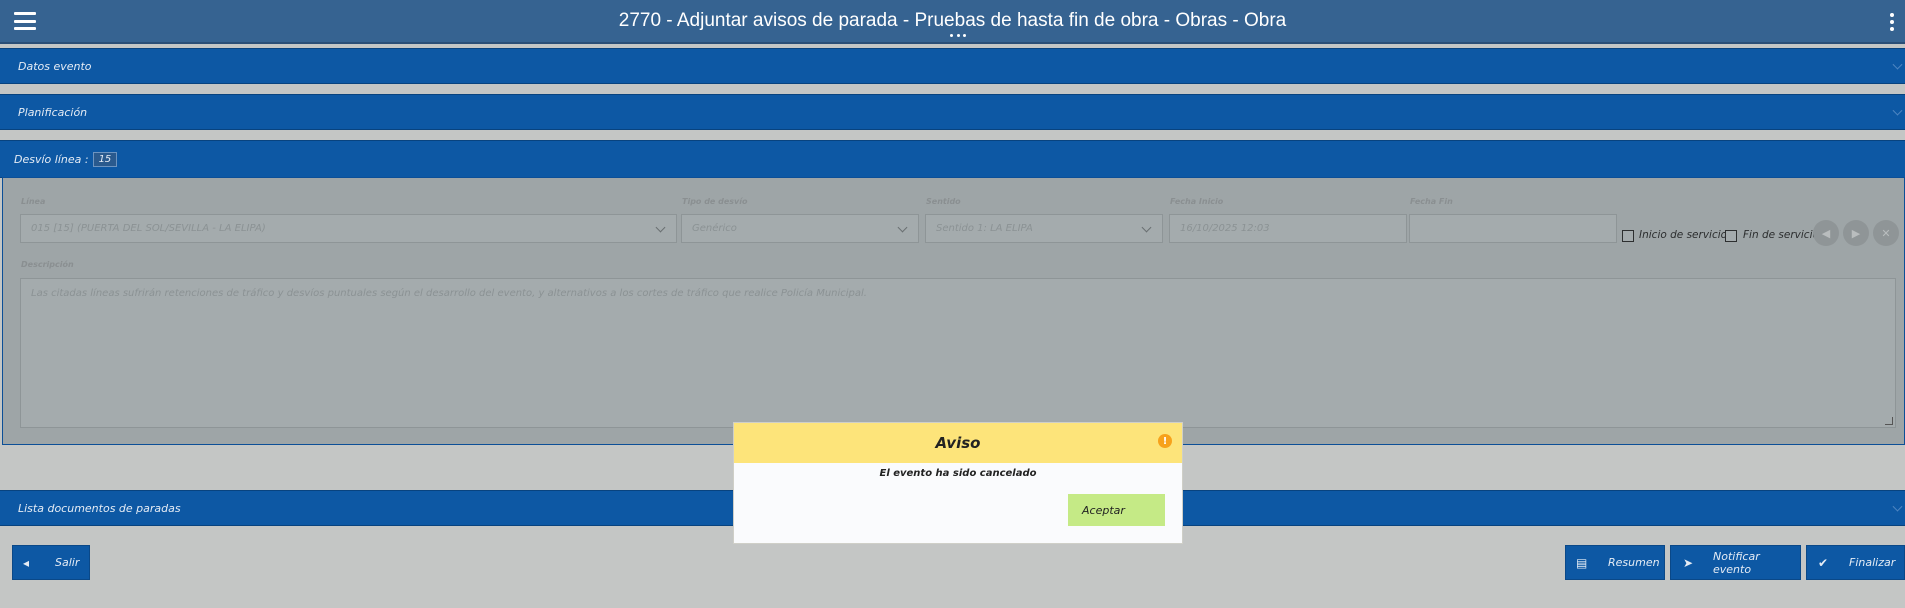  I want to click on more-dots-icon, so click(958, 36).